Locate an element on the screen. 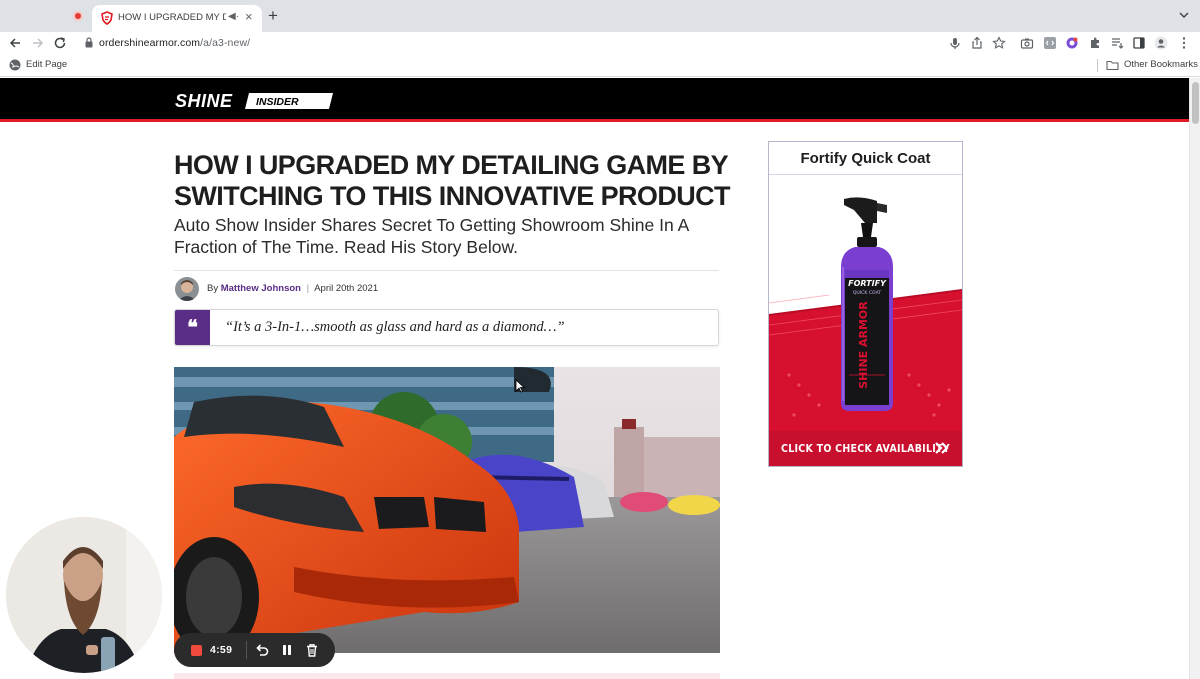 The image size is (1200, 679). svg-text: INSIDER is located at coordinates (277, 102).